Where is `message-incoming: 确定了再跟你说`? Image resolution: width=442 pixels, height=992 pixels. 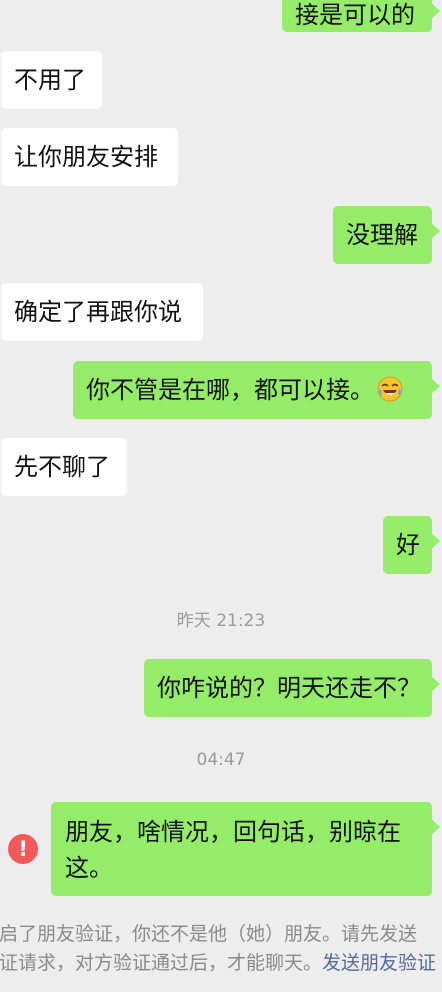 message-incoming: 确定了再跟你说 is located at coordinates (102, 312).